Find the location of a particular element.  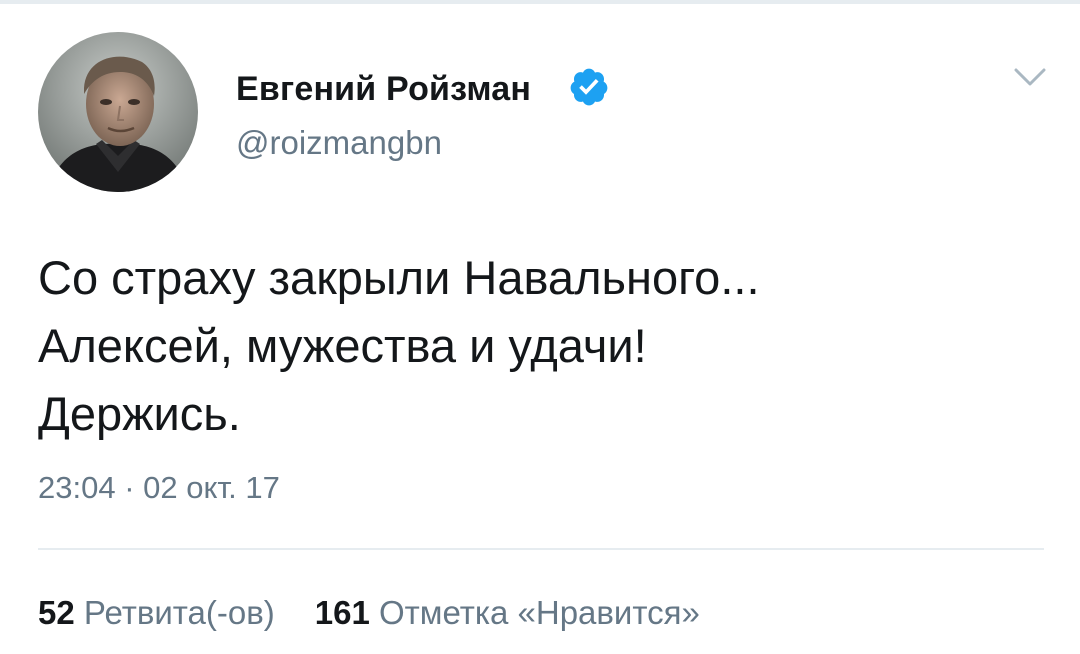

avatar-photo is located at coordinates (118, 112).